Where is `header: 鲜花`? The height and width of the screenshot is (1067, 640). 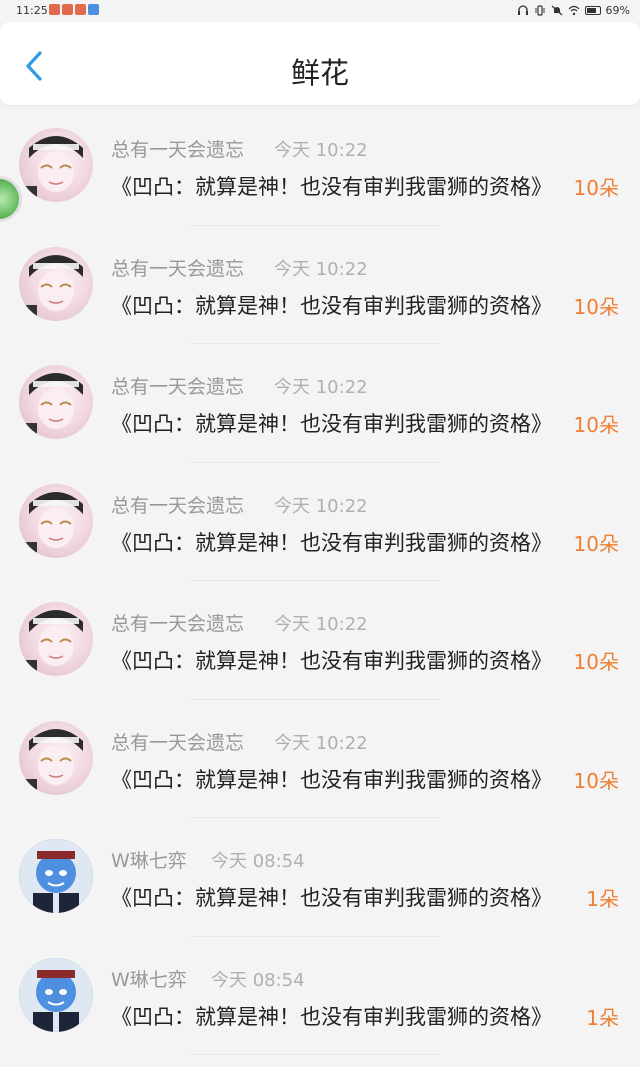 header: 鲜花 is located at coordinates (320, 63).